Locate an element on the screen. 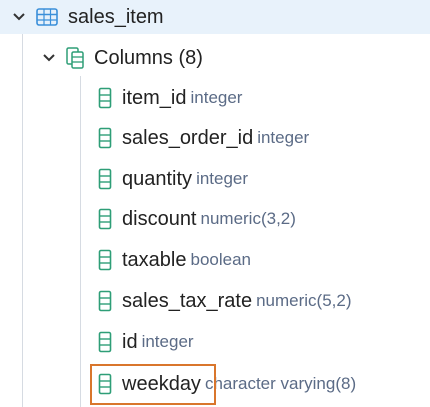 The width and height of the screenshot is (430, 407). tree-node-column: sales_tax_rate numeric(5,2) is located at coordinates (215, 301).